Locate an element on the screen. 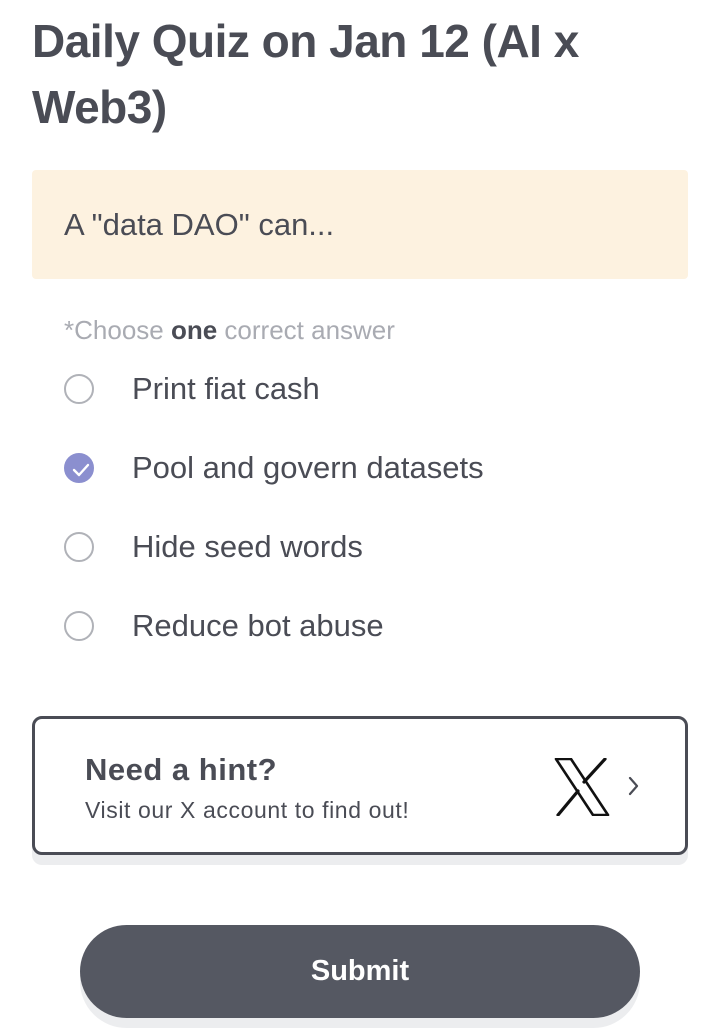 This screenshot has width=720, height=1036. answer-option-print-fiat-cash: Print fiat cash is located at coordinates (364, 388).